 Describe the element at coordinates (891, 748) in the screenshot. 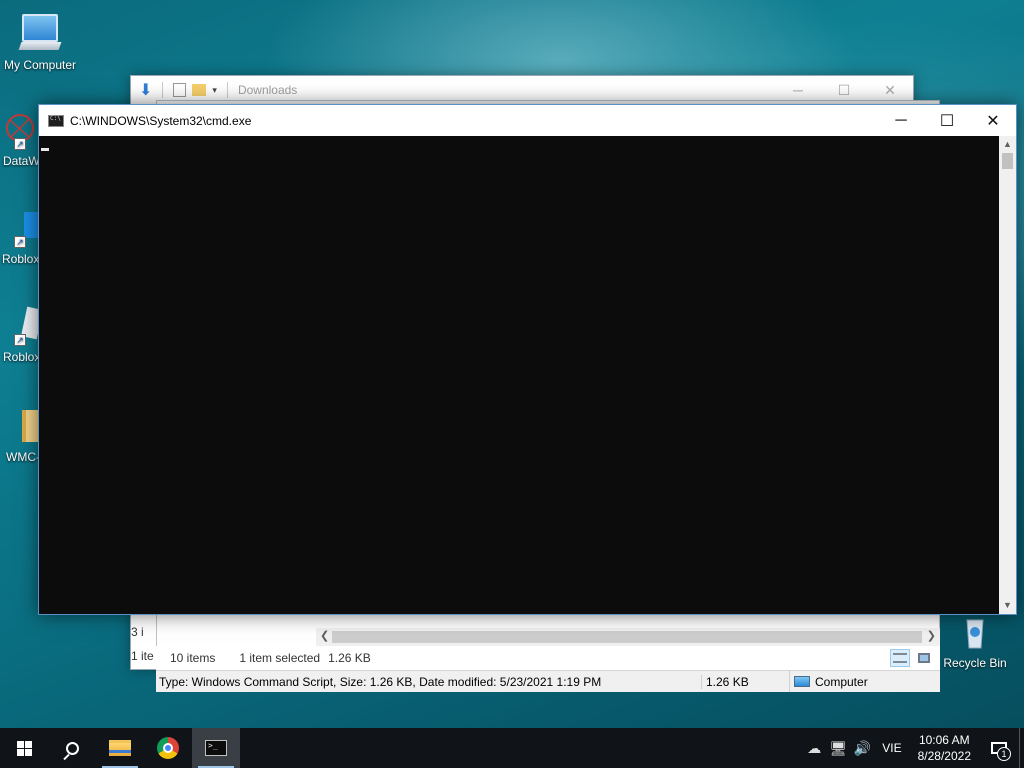

I see `input-language: VIE` at that location.